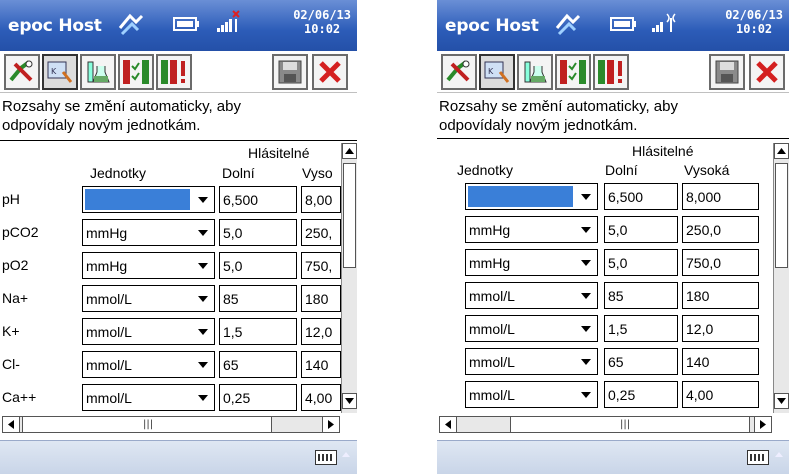  I want to click on table-row: mmHg 5,0 250,0, so click(613, 230).